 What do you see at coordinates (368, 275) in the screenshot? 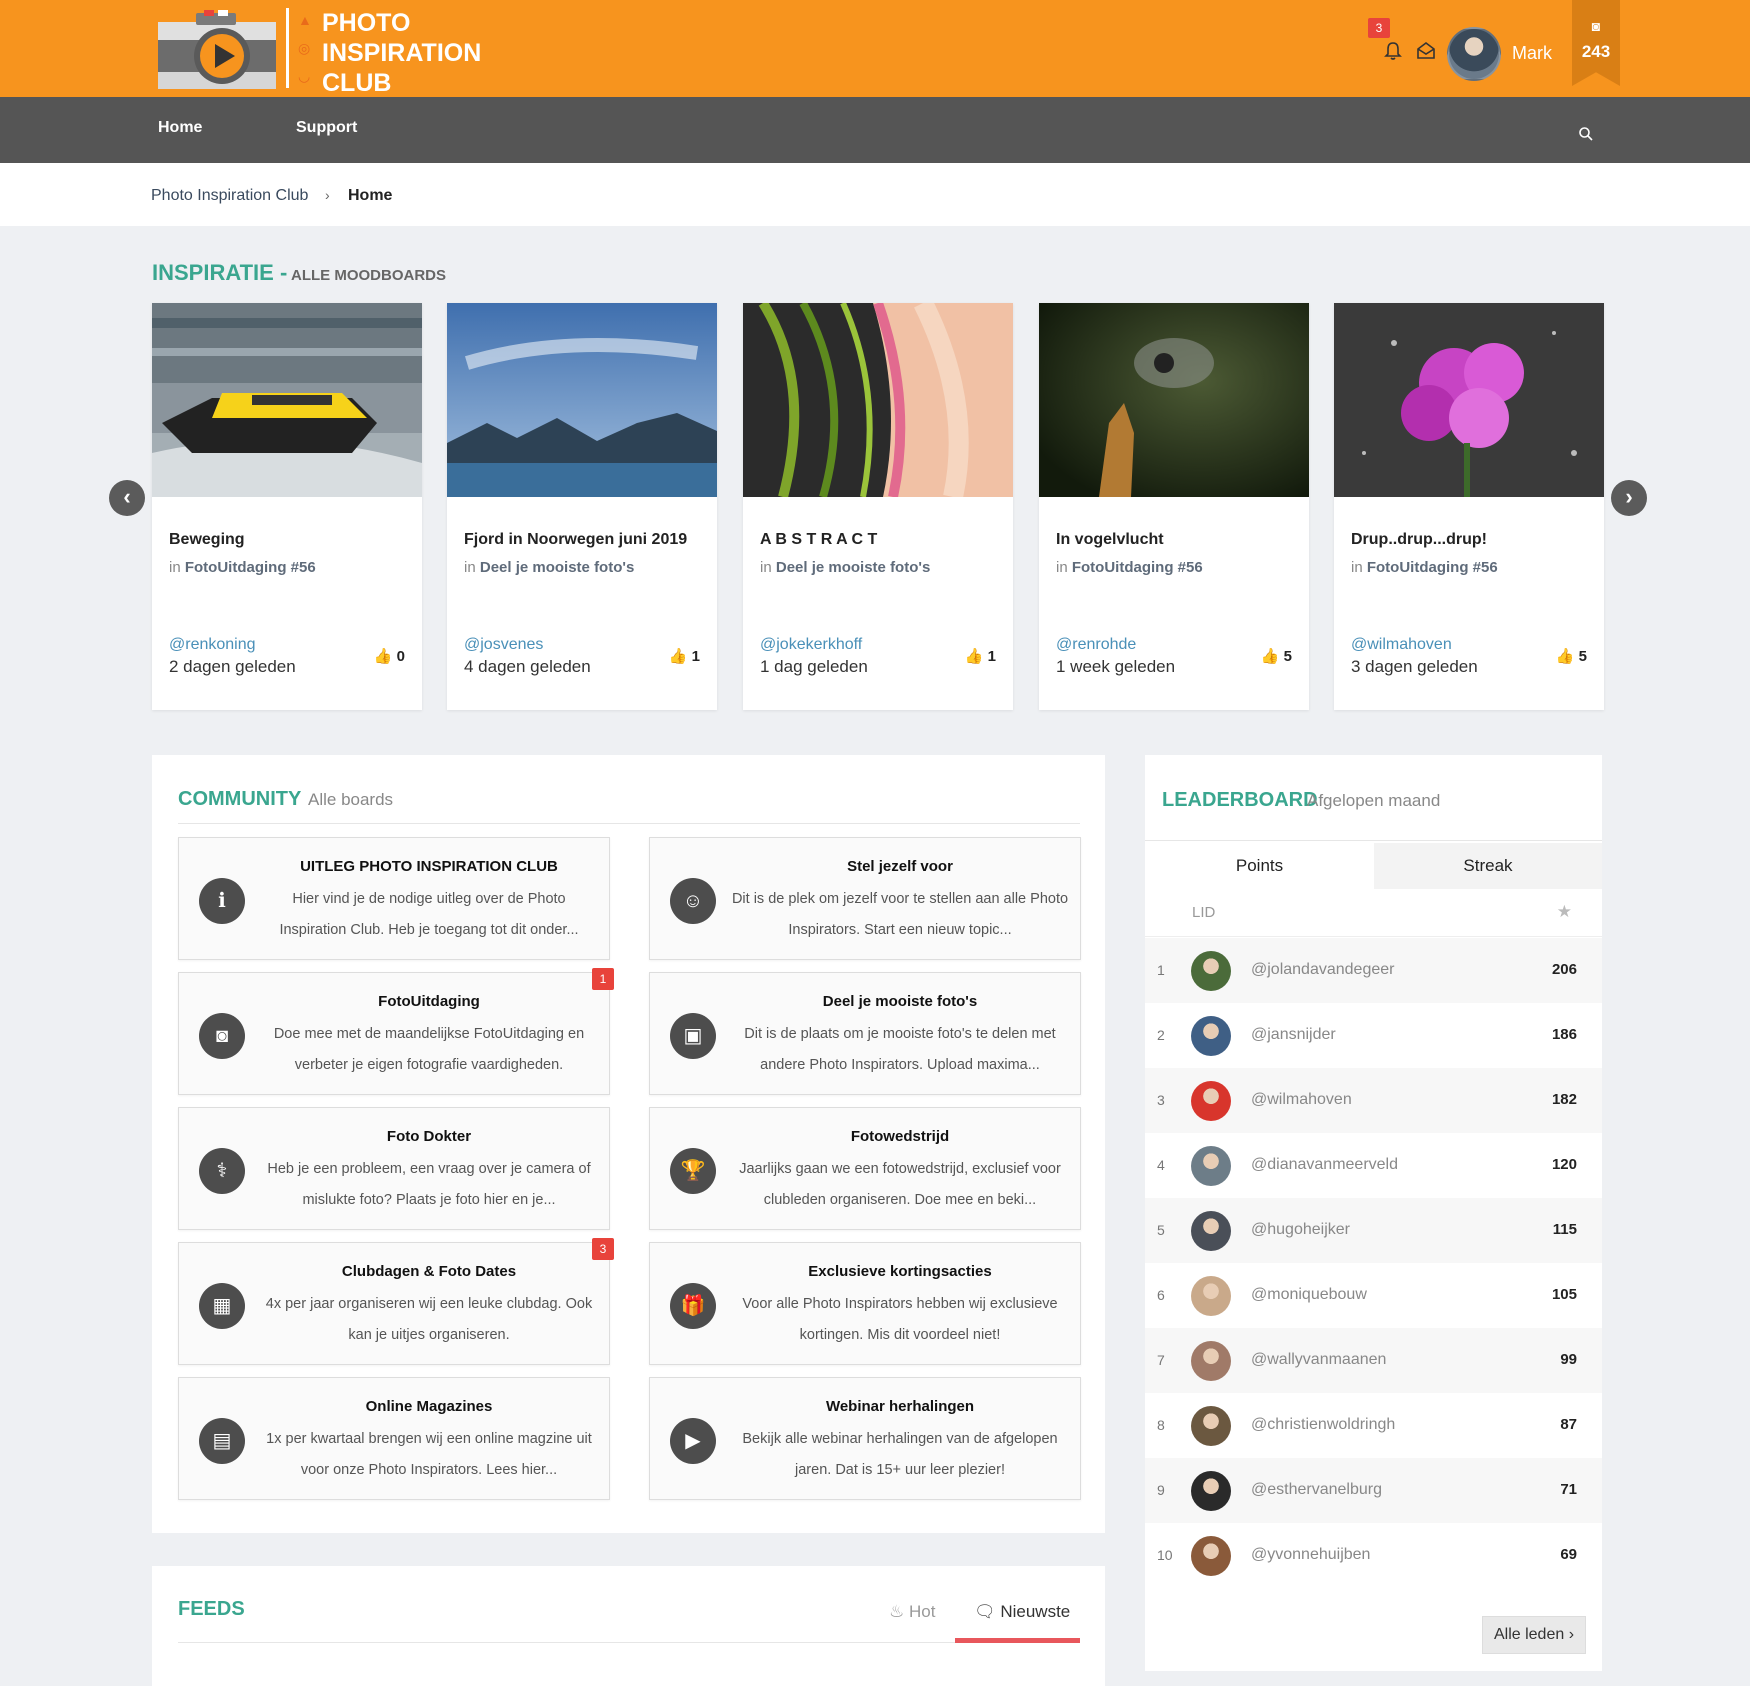
I see `inspiratie-subtitle: ALLE MOODBOARDS` at bounding box center [368, 275].